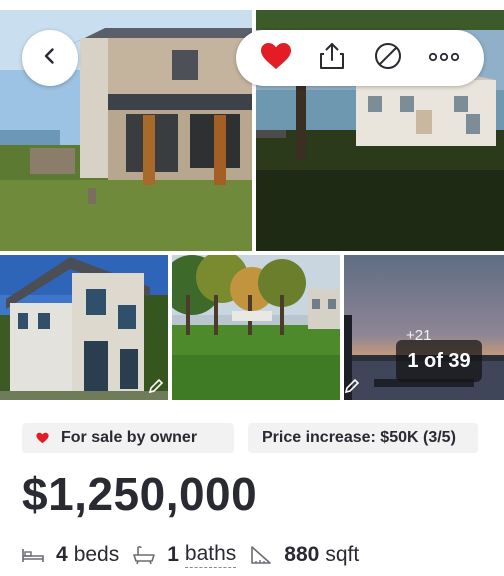 The width and height of the screenshot is (504, 576). Describe the element at coordinates (359, 437) in the screenshot. I see `price-change-label: Price increase: $50K (3/5)` at that location.